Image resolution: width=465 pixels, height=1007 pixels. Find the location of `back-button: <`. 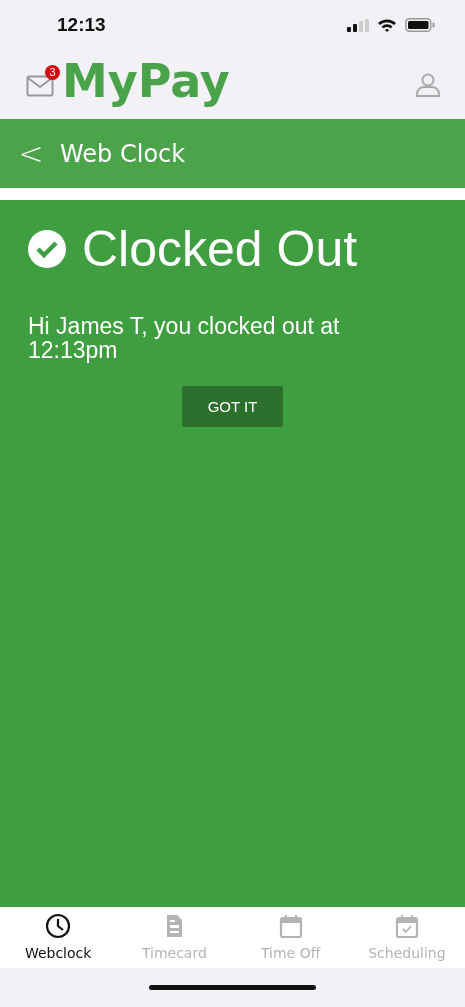

back-button: < is located at coordinates (31, 153).